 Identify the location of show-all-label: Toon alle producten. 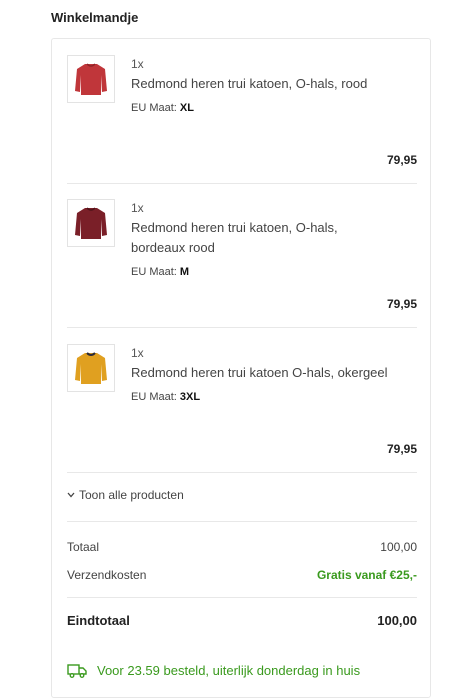
(131, 495).